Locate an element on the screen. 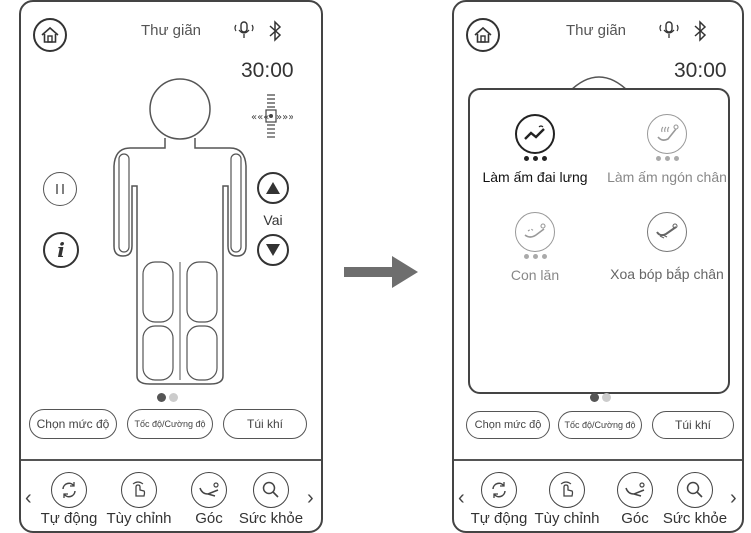 The height and width of the screenshot is (533, 751). info-button: i is located at coordinates (61, 250).